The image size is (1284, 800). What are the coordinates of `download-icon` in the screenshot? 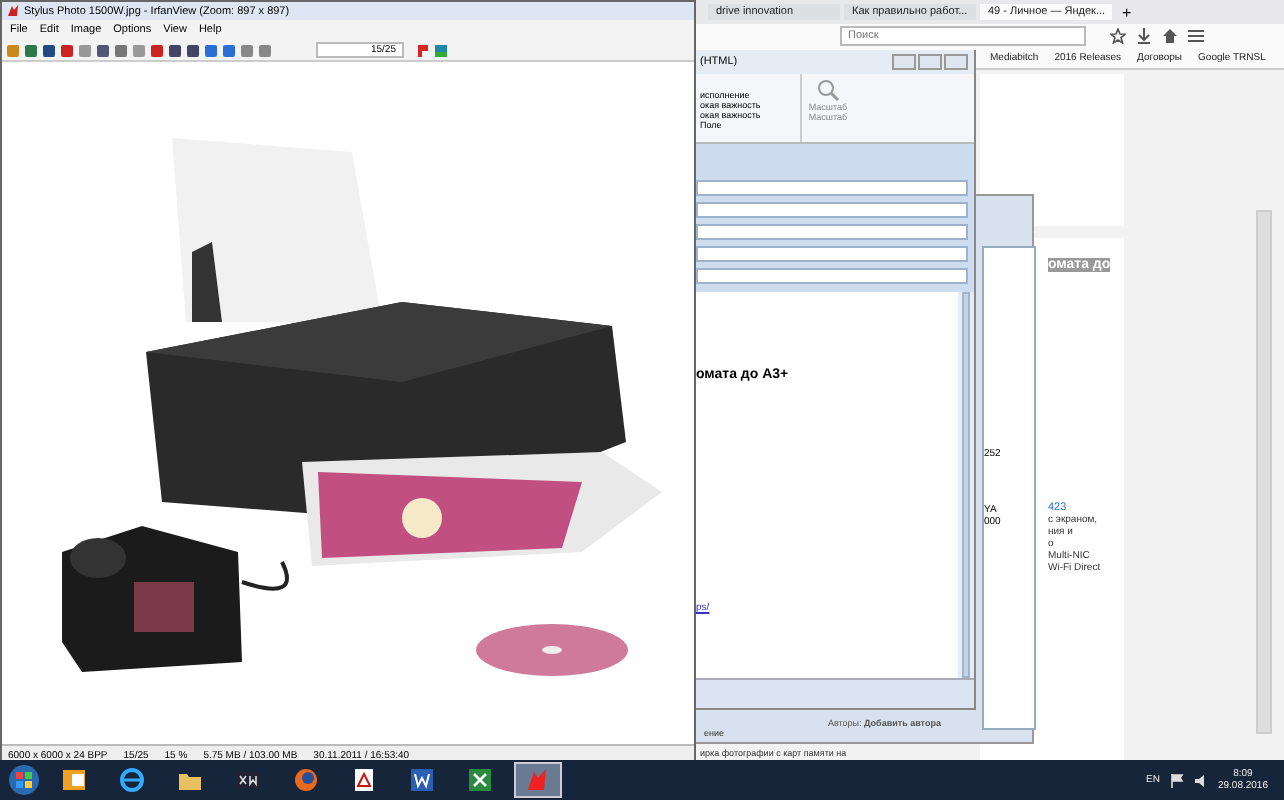 It's located at (1144, 36).